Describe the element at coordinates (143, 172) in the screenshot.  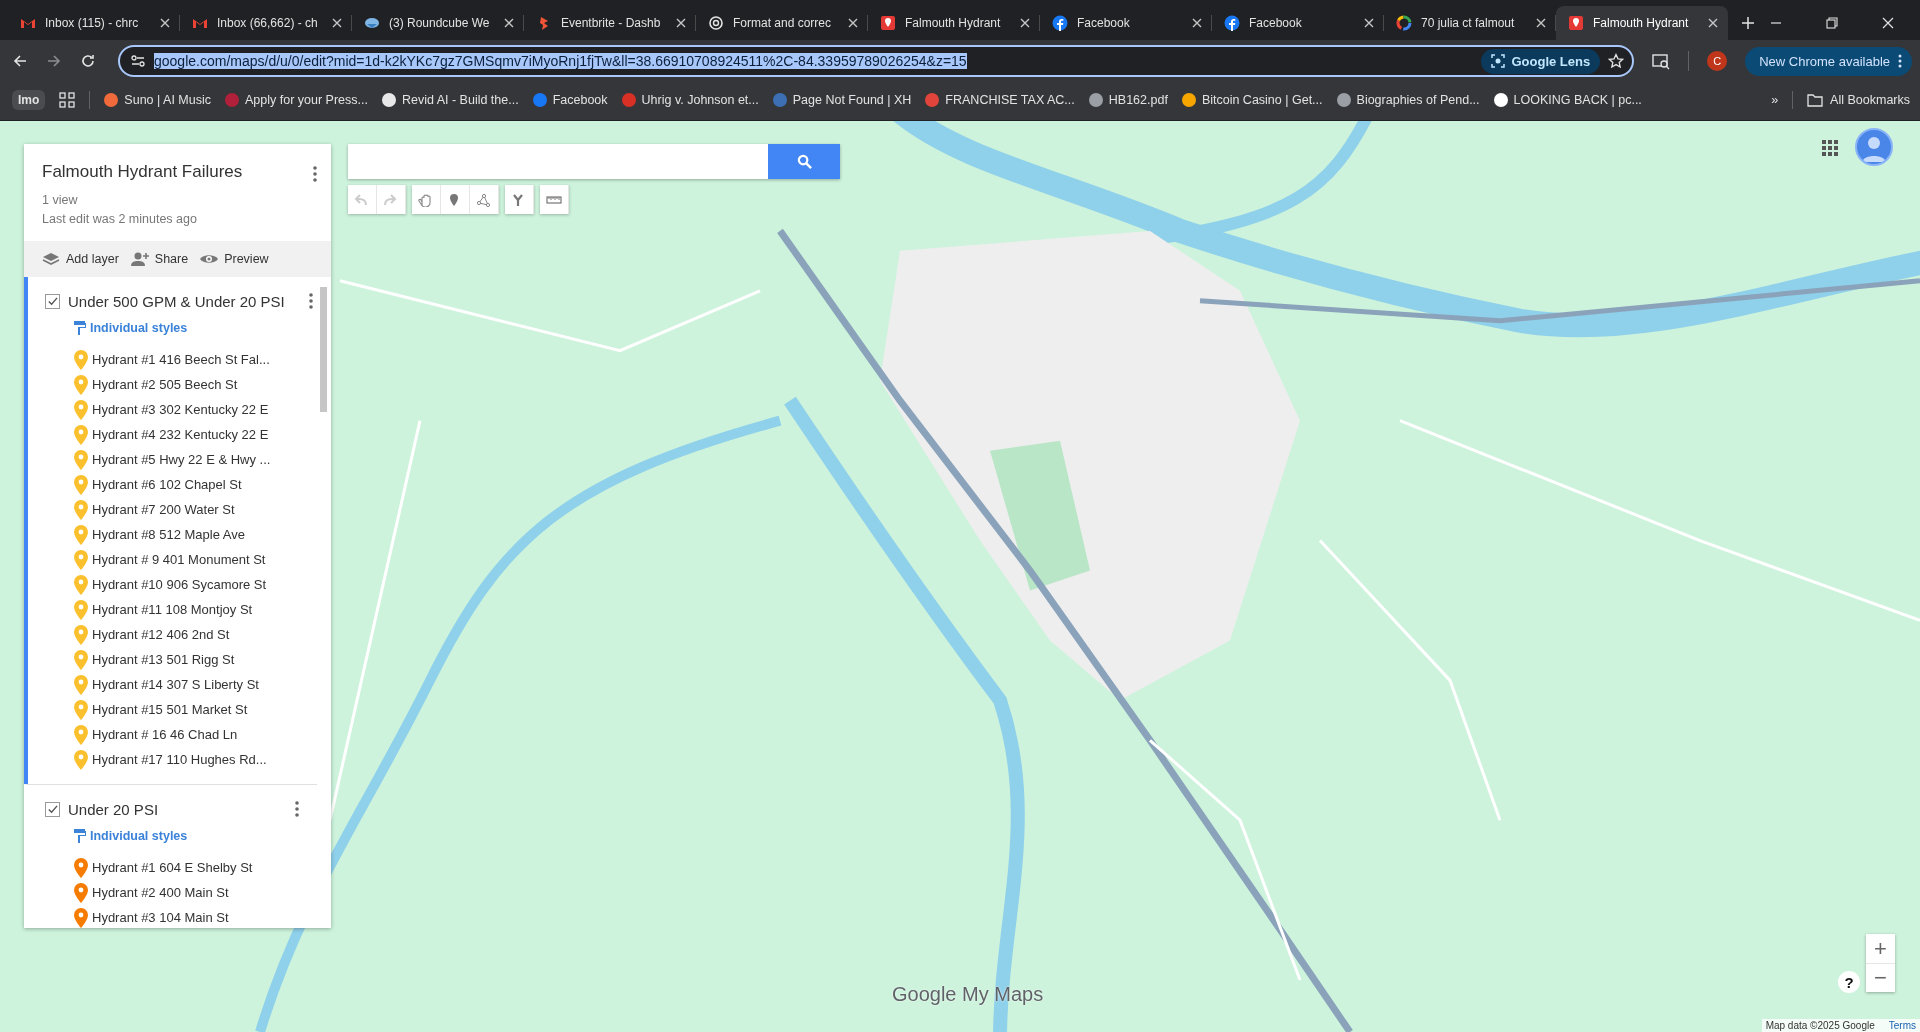
I see `map-title: Falmouth Hydrant Failures` at that location.